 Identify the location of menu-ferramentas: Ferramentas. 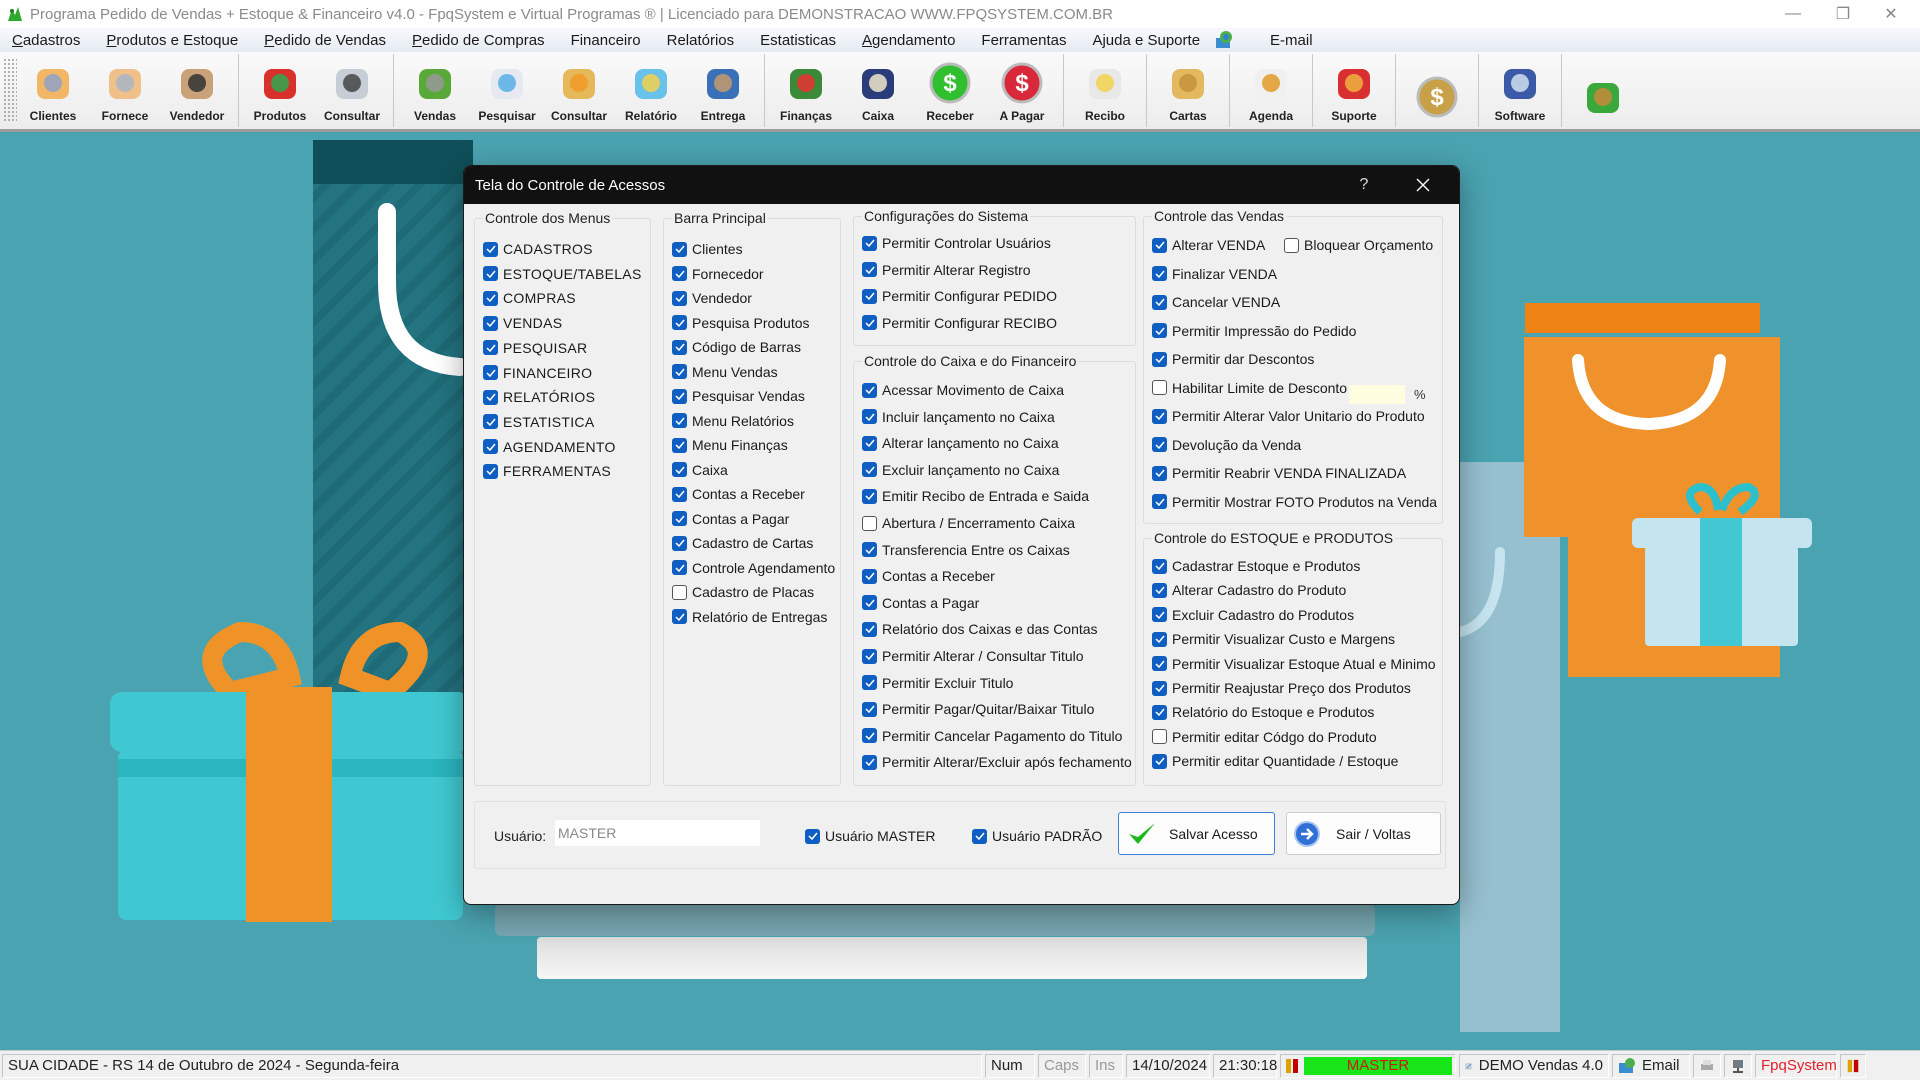
(1024, 40).